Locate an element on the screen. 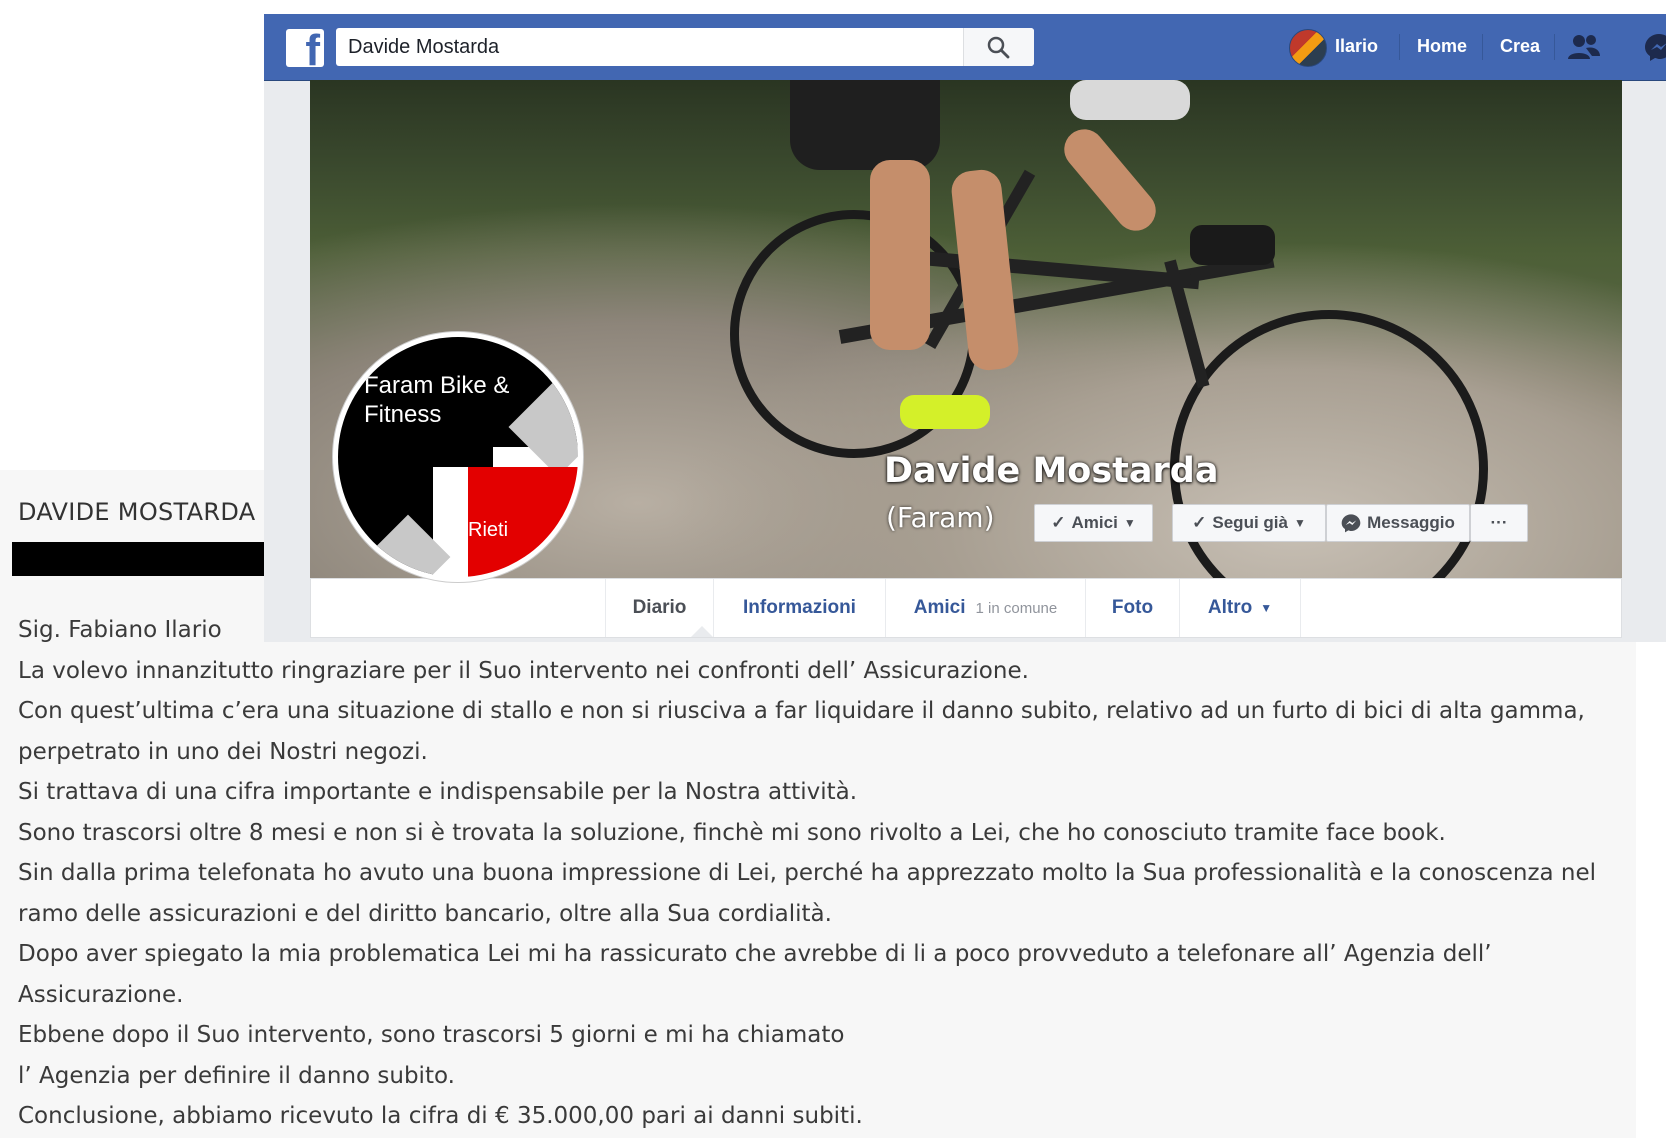 The image size is (1666, 1138). search-button is located at coordinates (998, 47).